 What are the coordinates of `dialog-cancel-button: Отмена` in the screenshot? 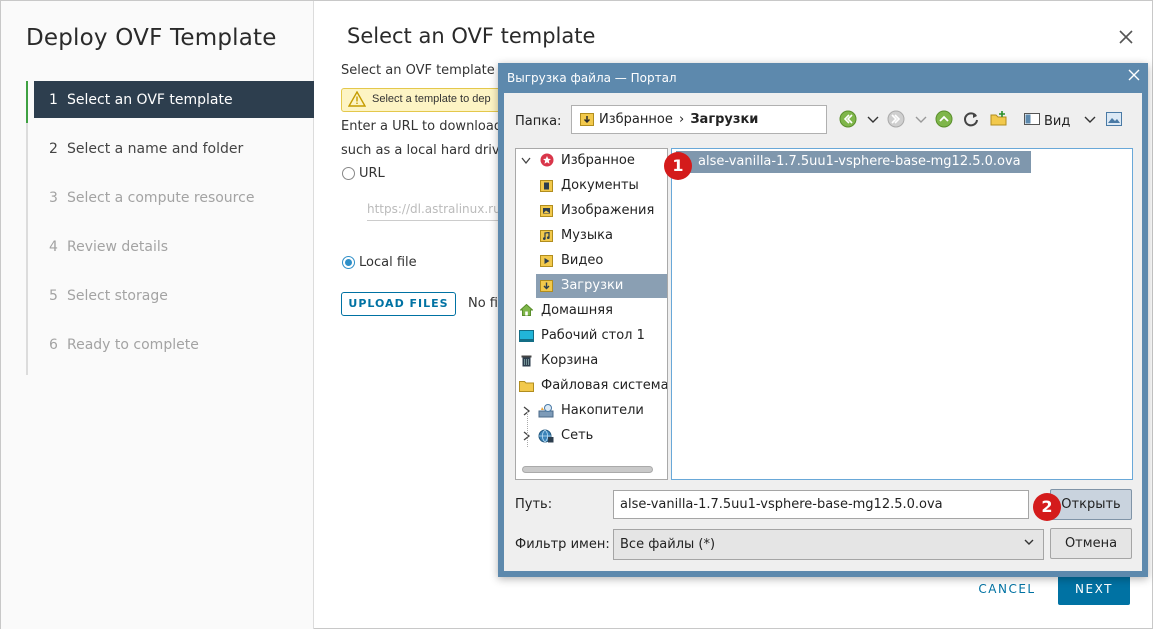 It's located at (1091, 543).